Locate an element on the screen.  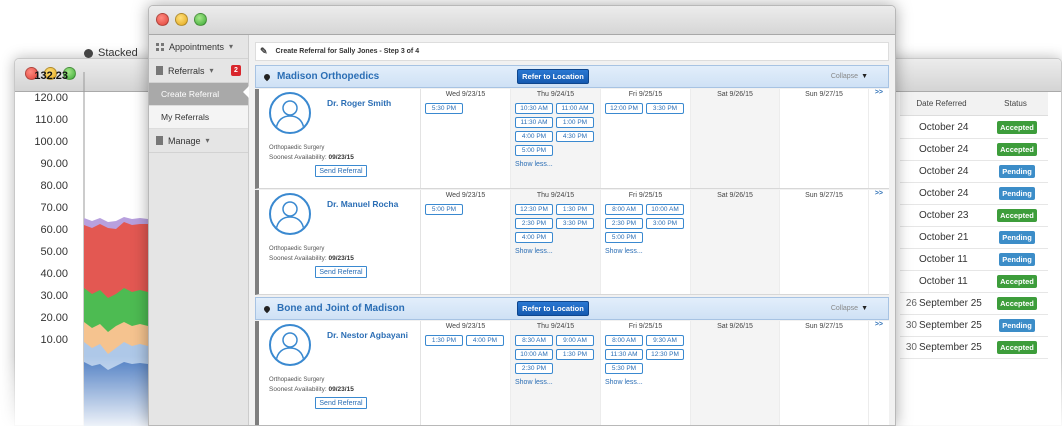
time-slot-button: 9:00 AM is located at coordinates (575, 340).